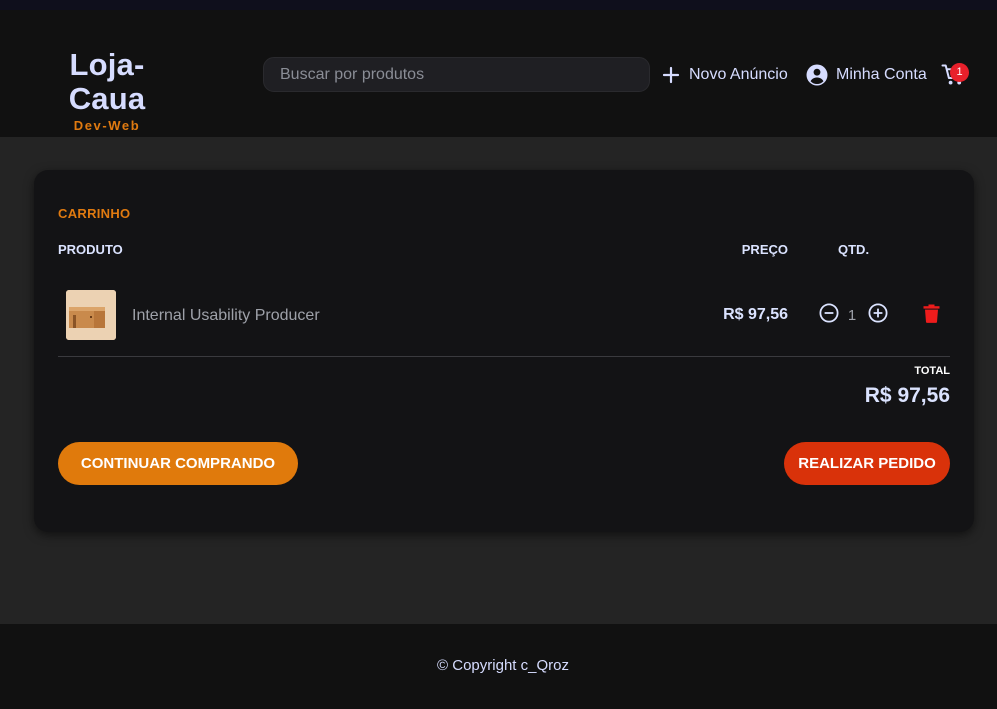 This screenshot has height=709, width=997. Describe the element at coordinates (671, 75) in the screenshot. I see `plus-icon` at that location.